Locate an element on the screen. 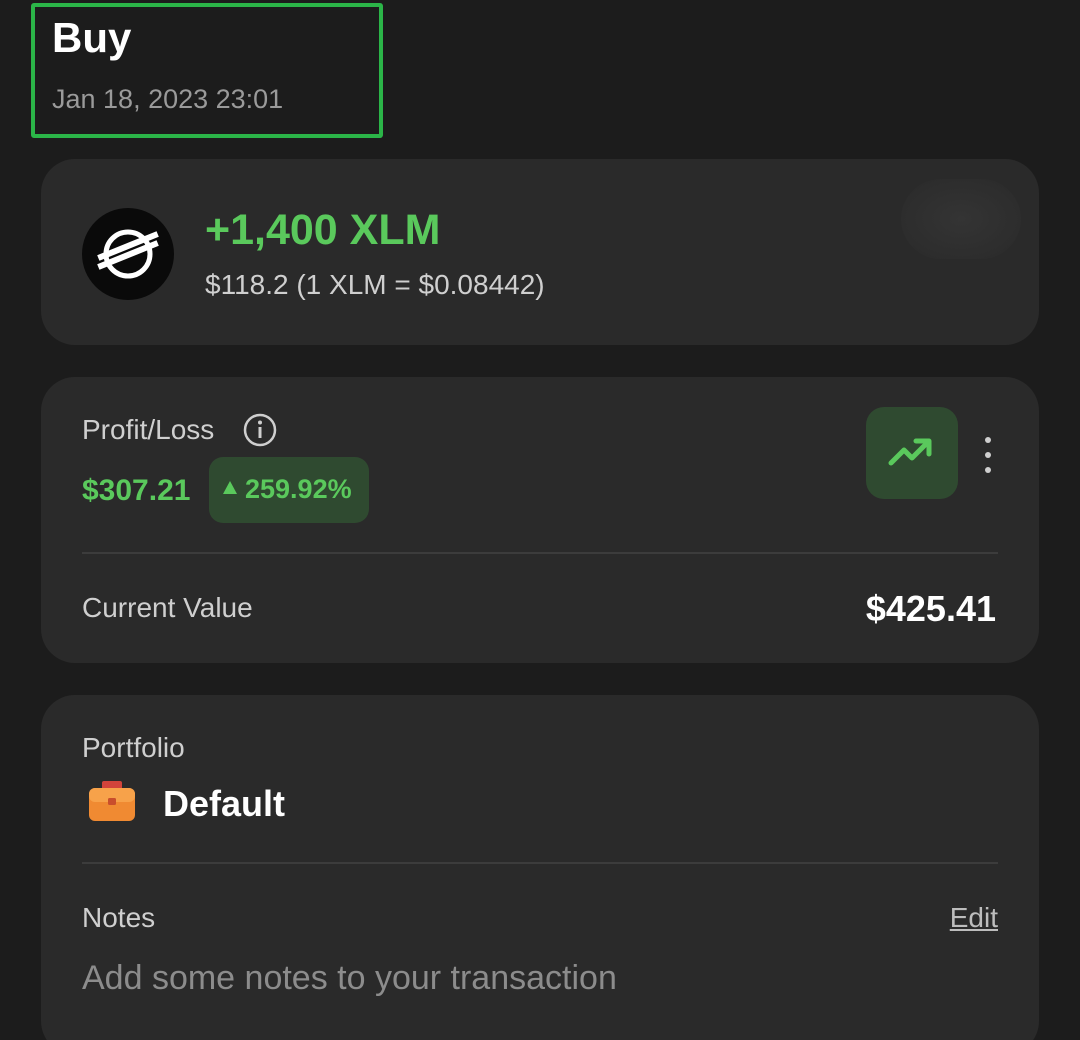 This screenshot has width=1080, height=1040. asset-amount: +1,400 XLM is located at coordinates (323, 230).